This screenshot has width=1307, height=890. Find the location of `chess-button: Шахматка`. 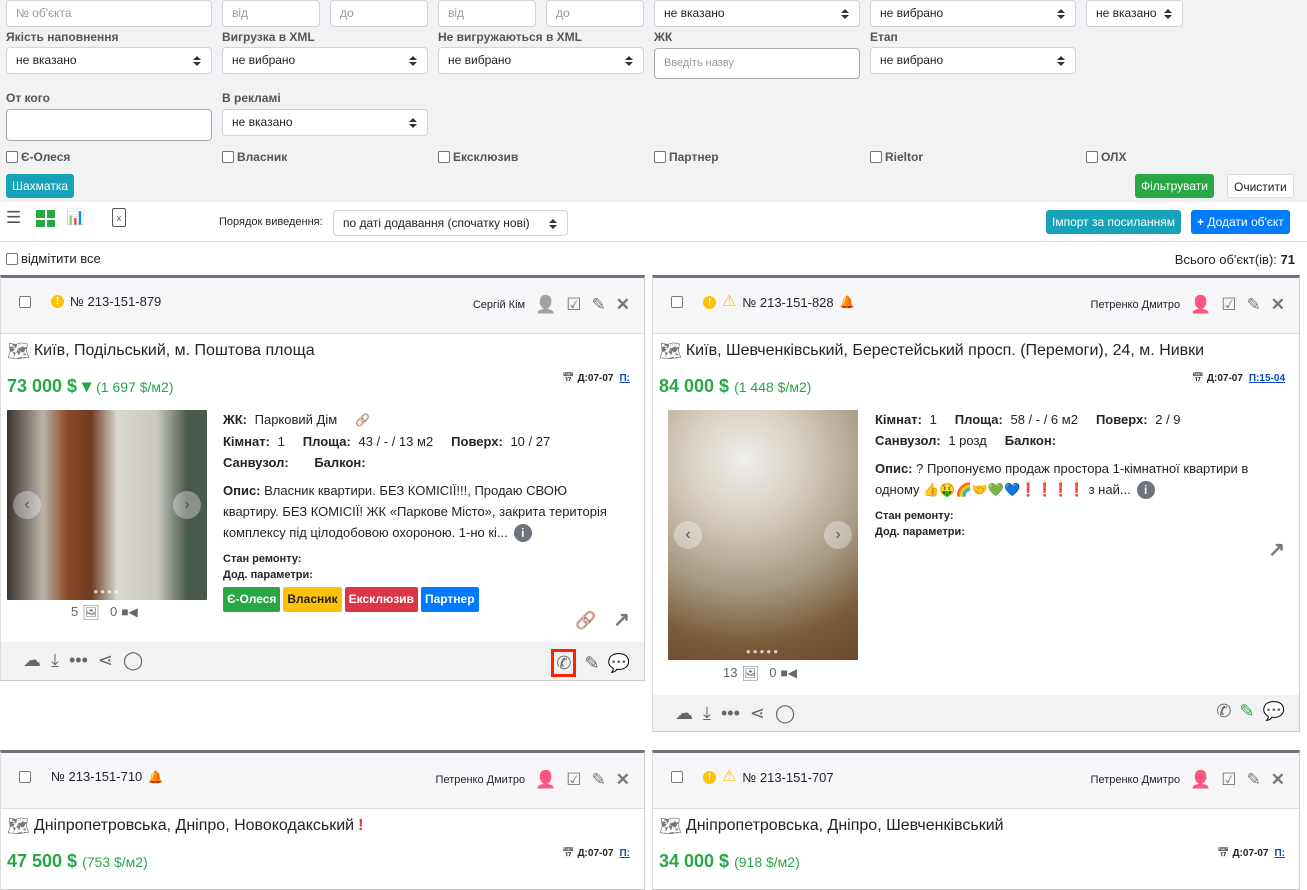

chess-button: Шахматка is located at coordinates (40, 186).